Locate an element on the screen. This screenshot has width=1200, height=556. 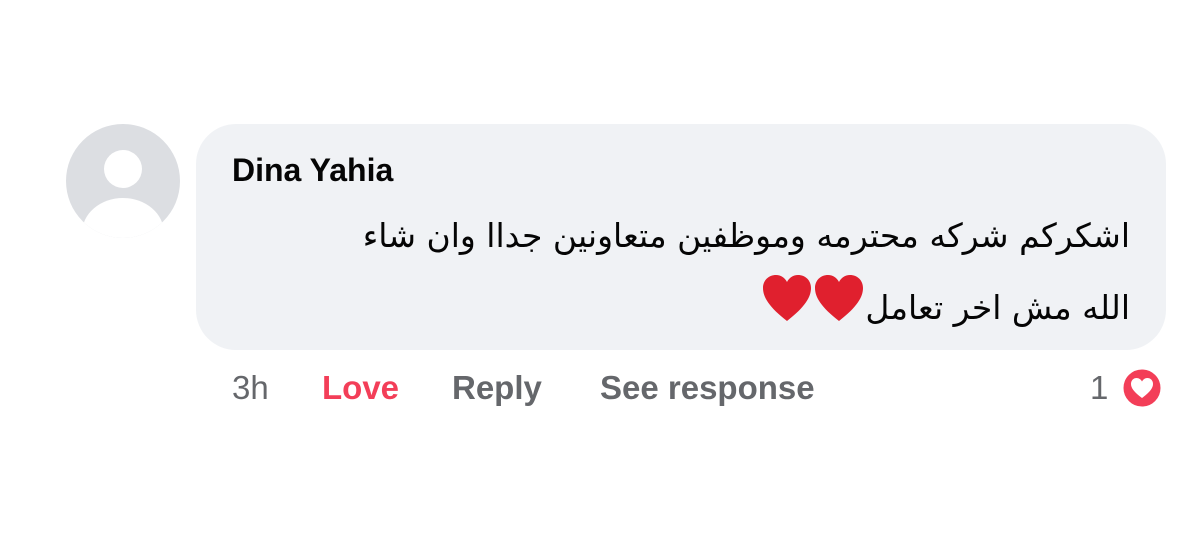
avatar is located at coordinates (123, 181).